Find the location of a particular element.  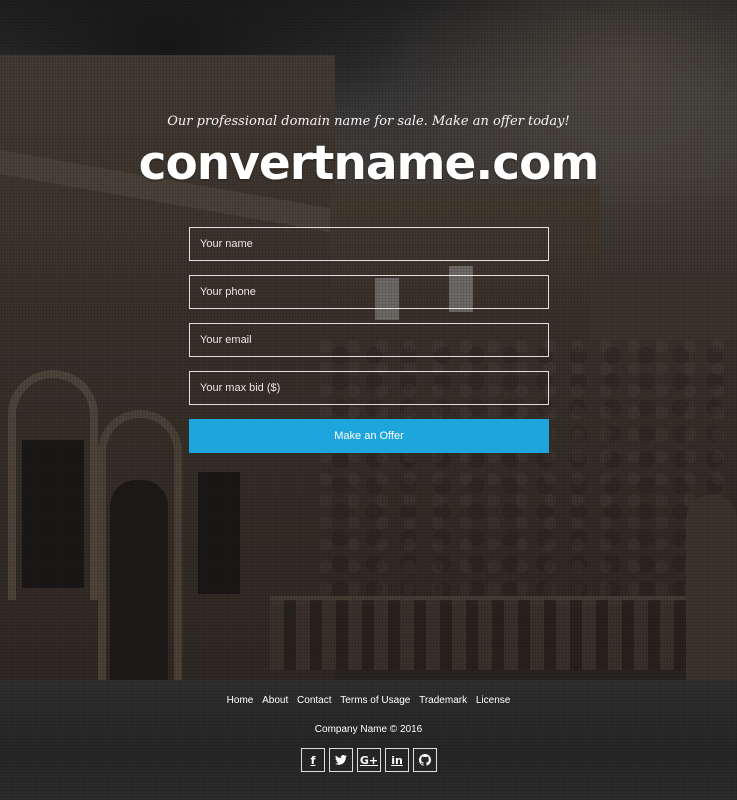

make-offer-button: Make an Offer is located at coordinates (369, 436).